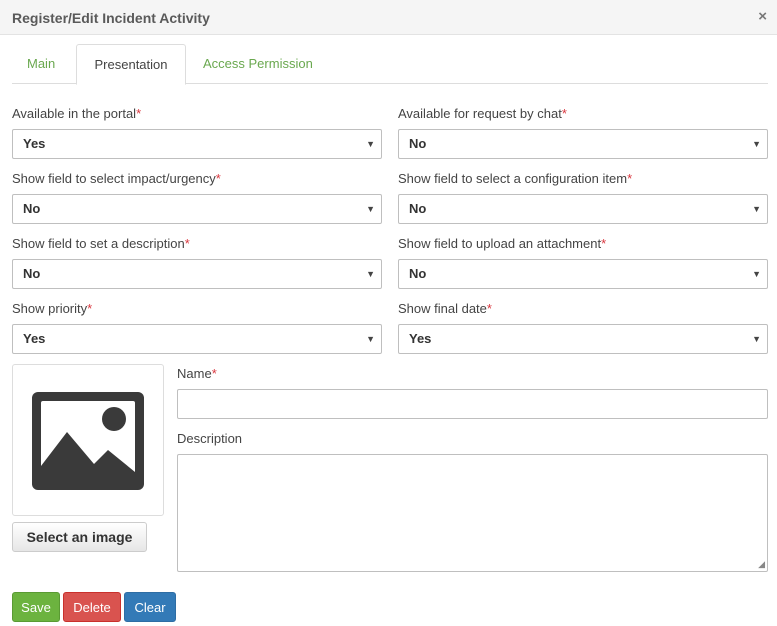 The height and width of the screenshot is (626, 777). Describe the element at coordinates (388, 17) in the screenshot. I see `dialog-header: Register/Edit Incident Activity ×` at that location.